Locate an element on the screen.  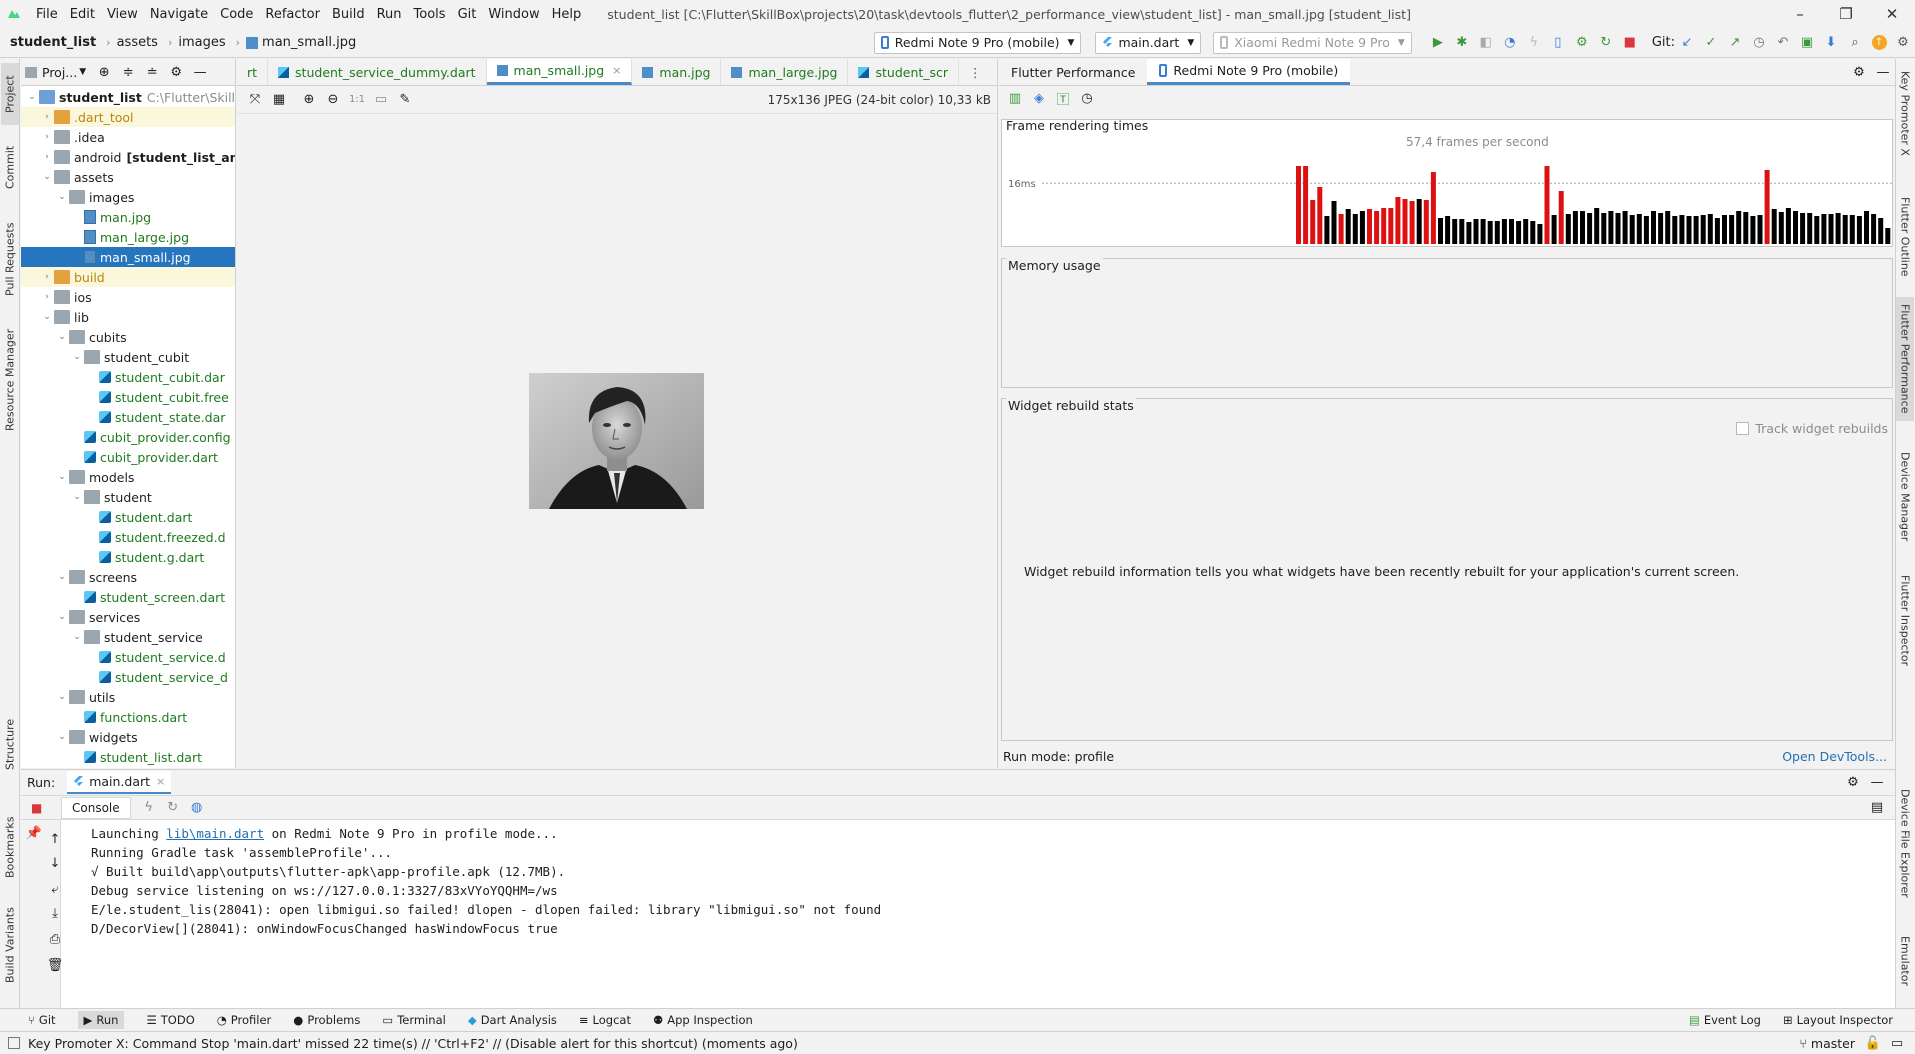
soft-wrap-icon: ⤶ is located at coordinates (55, 889).